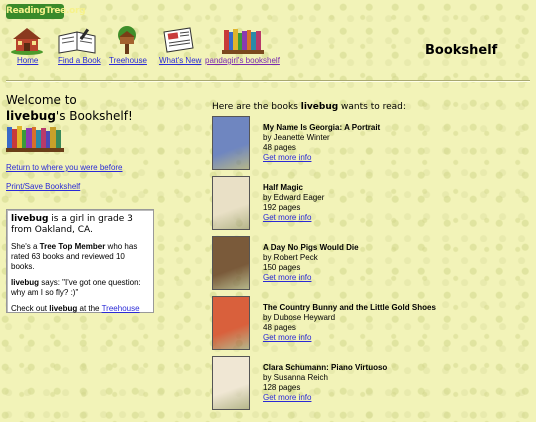 The image size is (536, 422). What do you see at coordinates (30, 308) in the screenshot?
I see `checkout-prefix: Check out` at bounding box center [30, 308].